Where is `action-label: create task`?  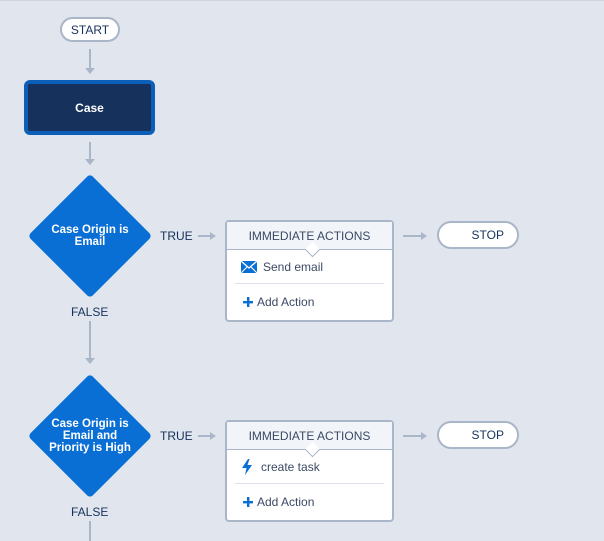
action-label: create task is located at coordinates (290, 466).